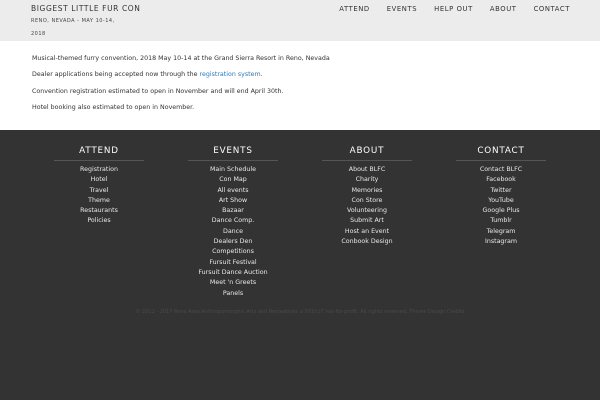 The image size is (600, 400). I want to click on site-title: BIGGEST LITTLE FUR CON, so click(86, 9).